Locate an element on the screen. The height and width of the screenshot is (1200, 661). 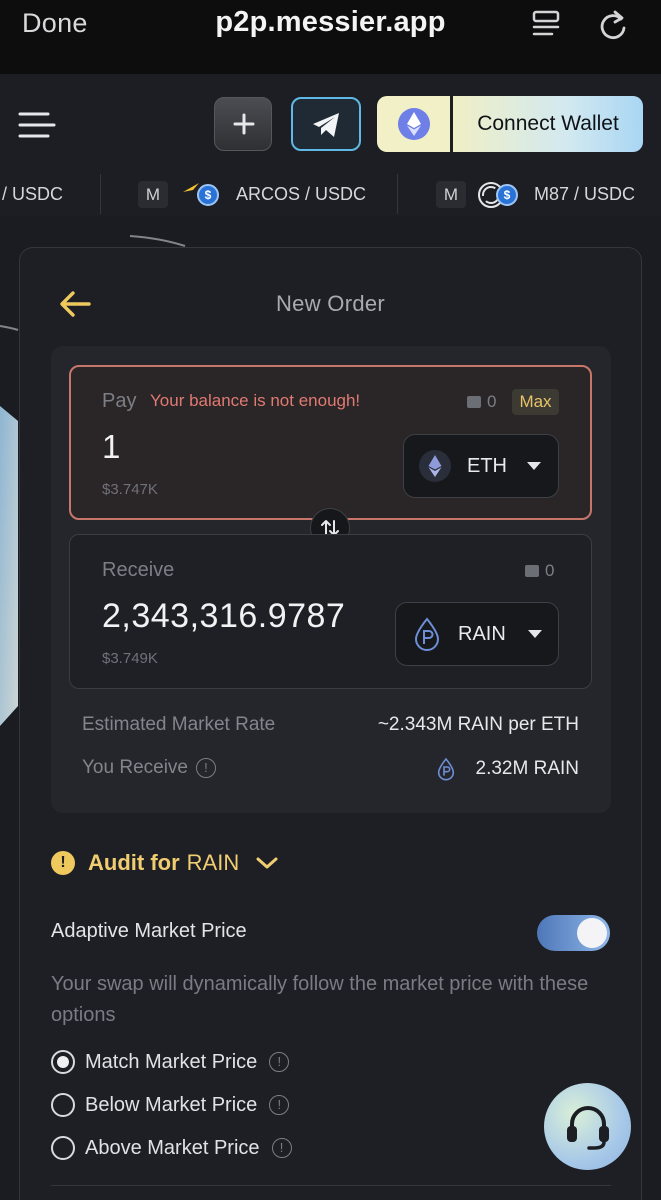
receive-token-selector: RAIN is located at coordinates (477, 634).